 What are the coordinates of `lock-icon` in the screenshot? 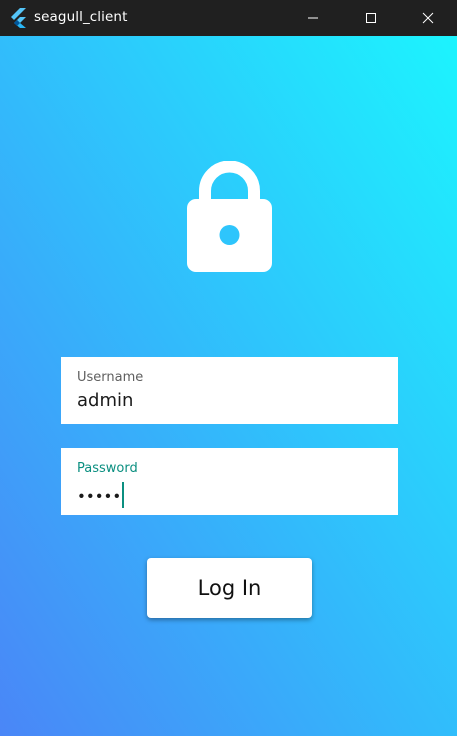 It's located at (229, 216).